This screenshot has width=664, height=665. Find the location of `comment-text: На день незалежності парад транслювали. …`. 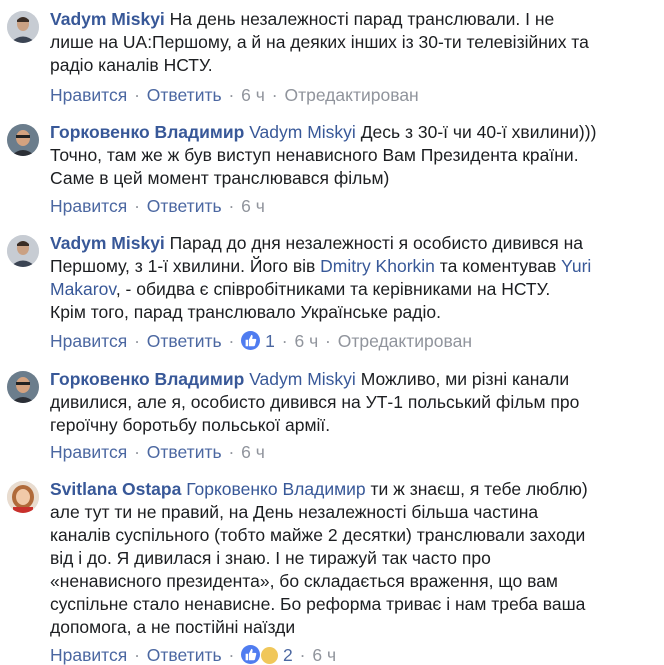

comment-text: На день незалежності парад транслювали. … is located at coordinates (362, 19).